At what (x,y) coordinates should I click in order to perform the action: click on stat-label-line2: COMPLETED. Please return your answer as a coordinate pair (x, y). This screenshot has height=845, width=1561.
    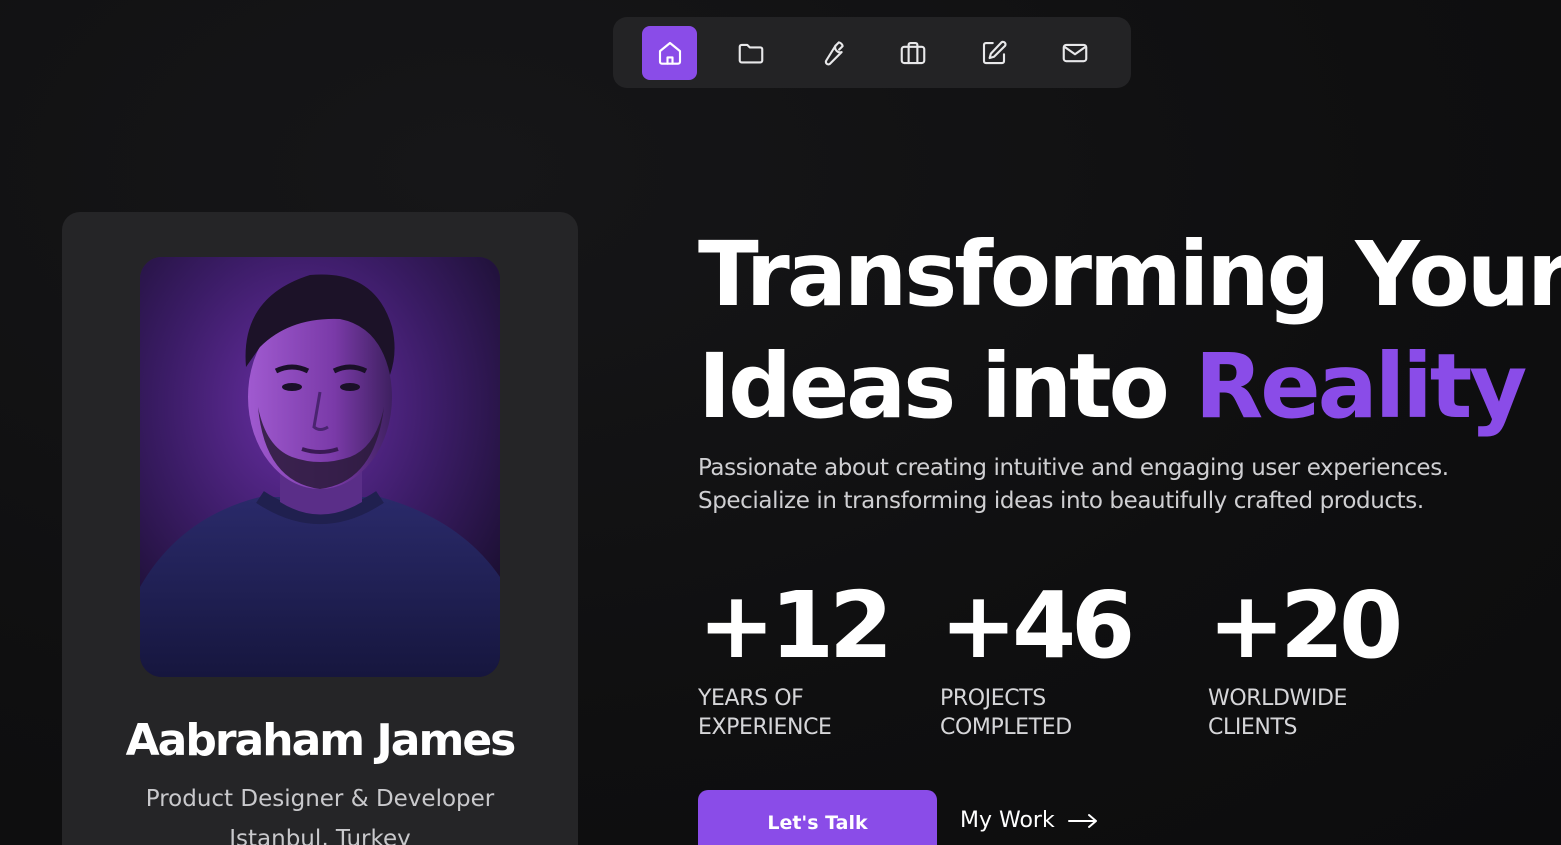
    Looking at the image, I should click on (1006, 727).